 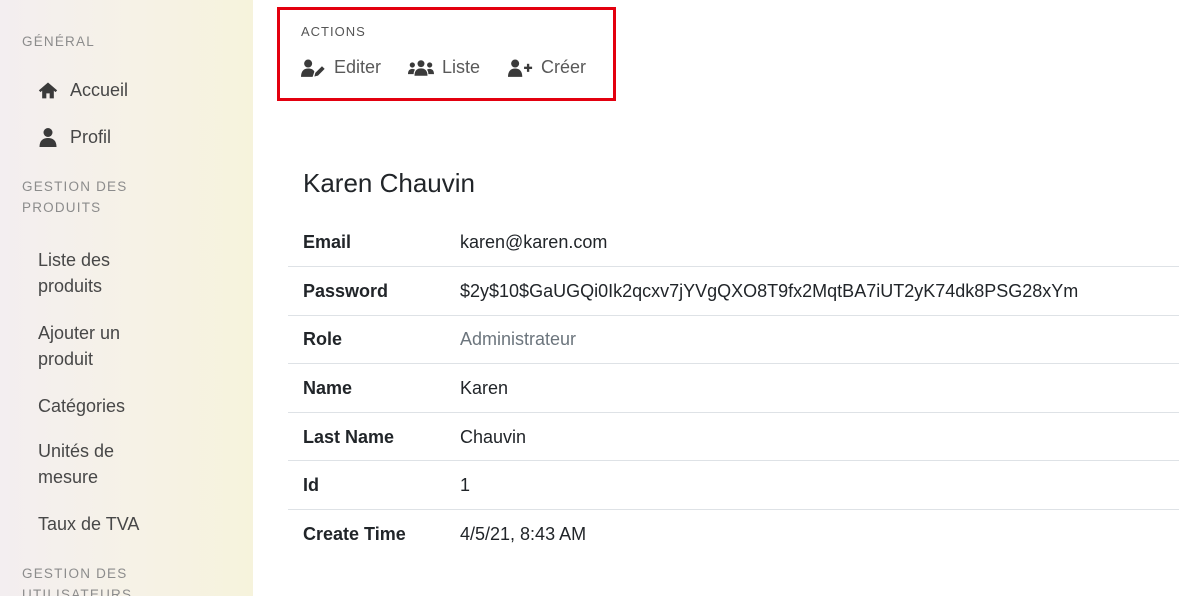 I want to click on list-users-button: Liste, so click(x=444, y=67).